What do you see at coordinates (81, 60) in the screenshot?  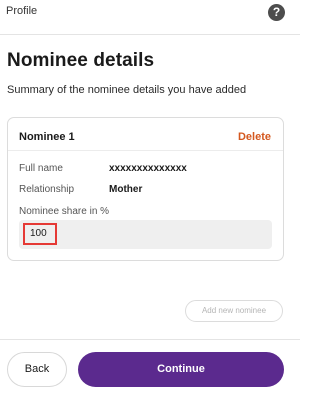 I see `page-title: Nominee details` at bounding box center [81, 60].